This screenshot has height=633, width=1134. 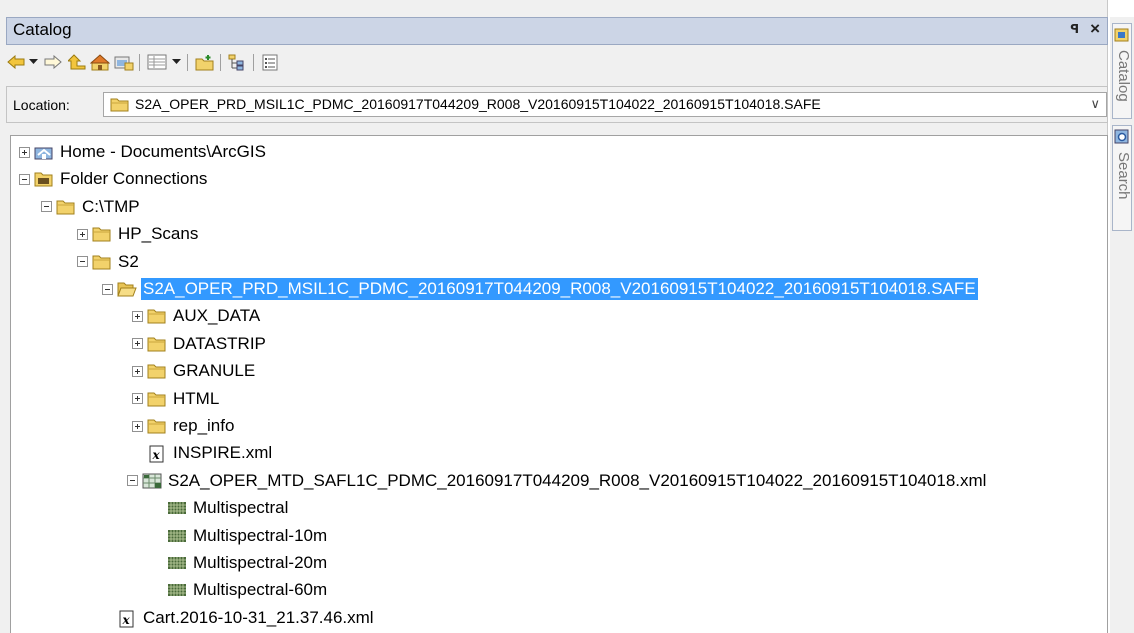 I want to click on tree-item: Folder Connections, so click(x=114, y=179).